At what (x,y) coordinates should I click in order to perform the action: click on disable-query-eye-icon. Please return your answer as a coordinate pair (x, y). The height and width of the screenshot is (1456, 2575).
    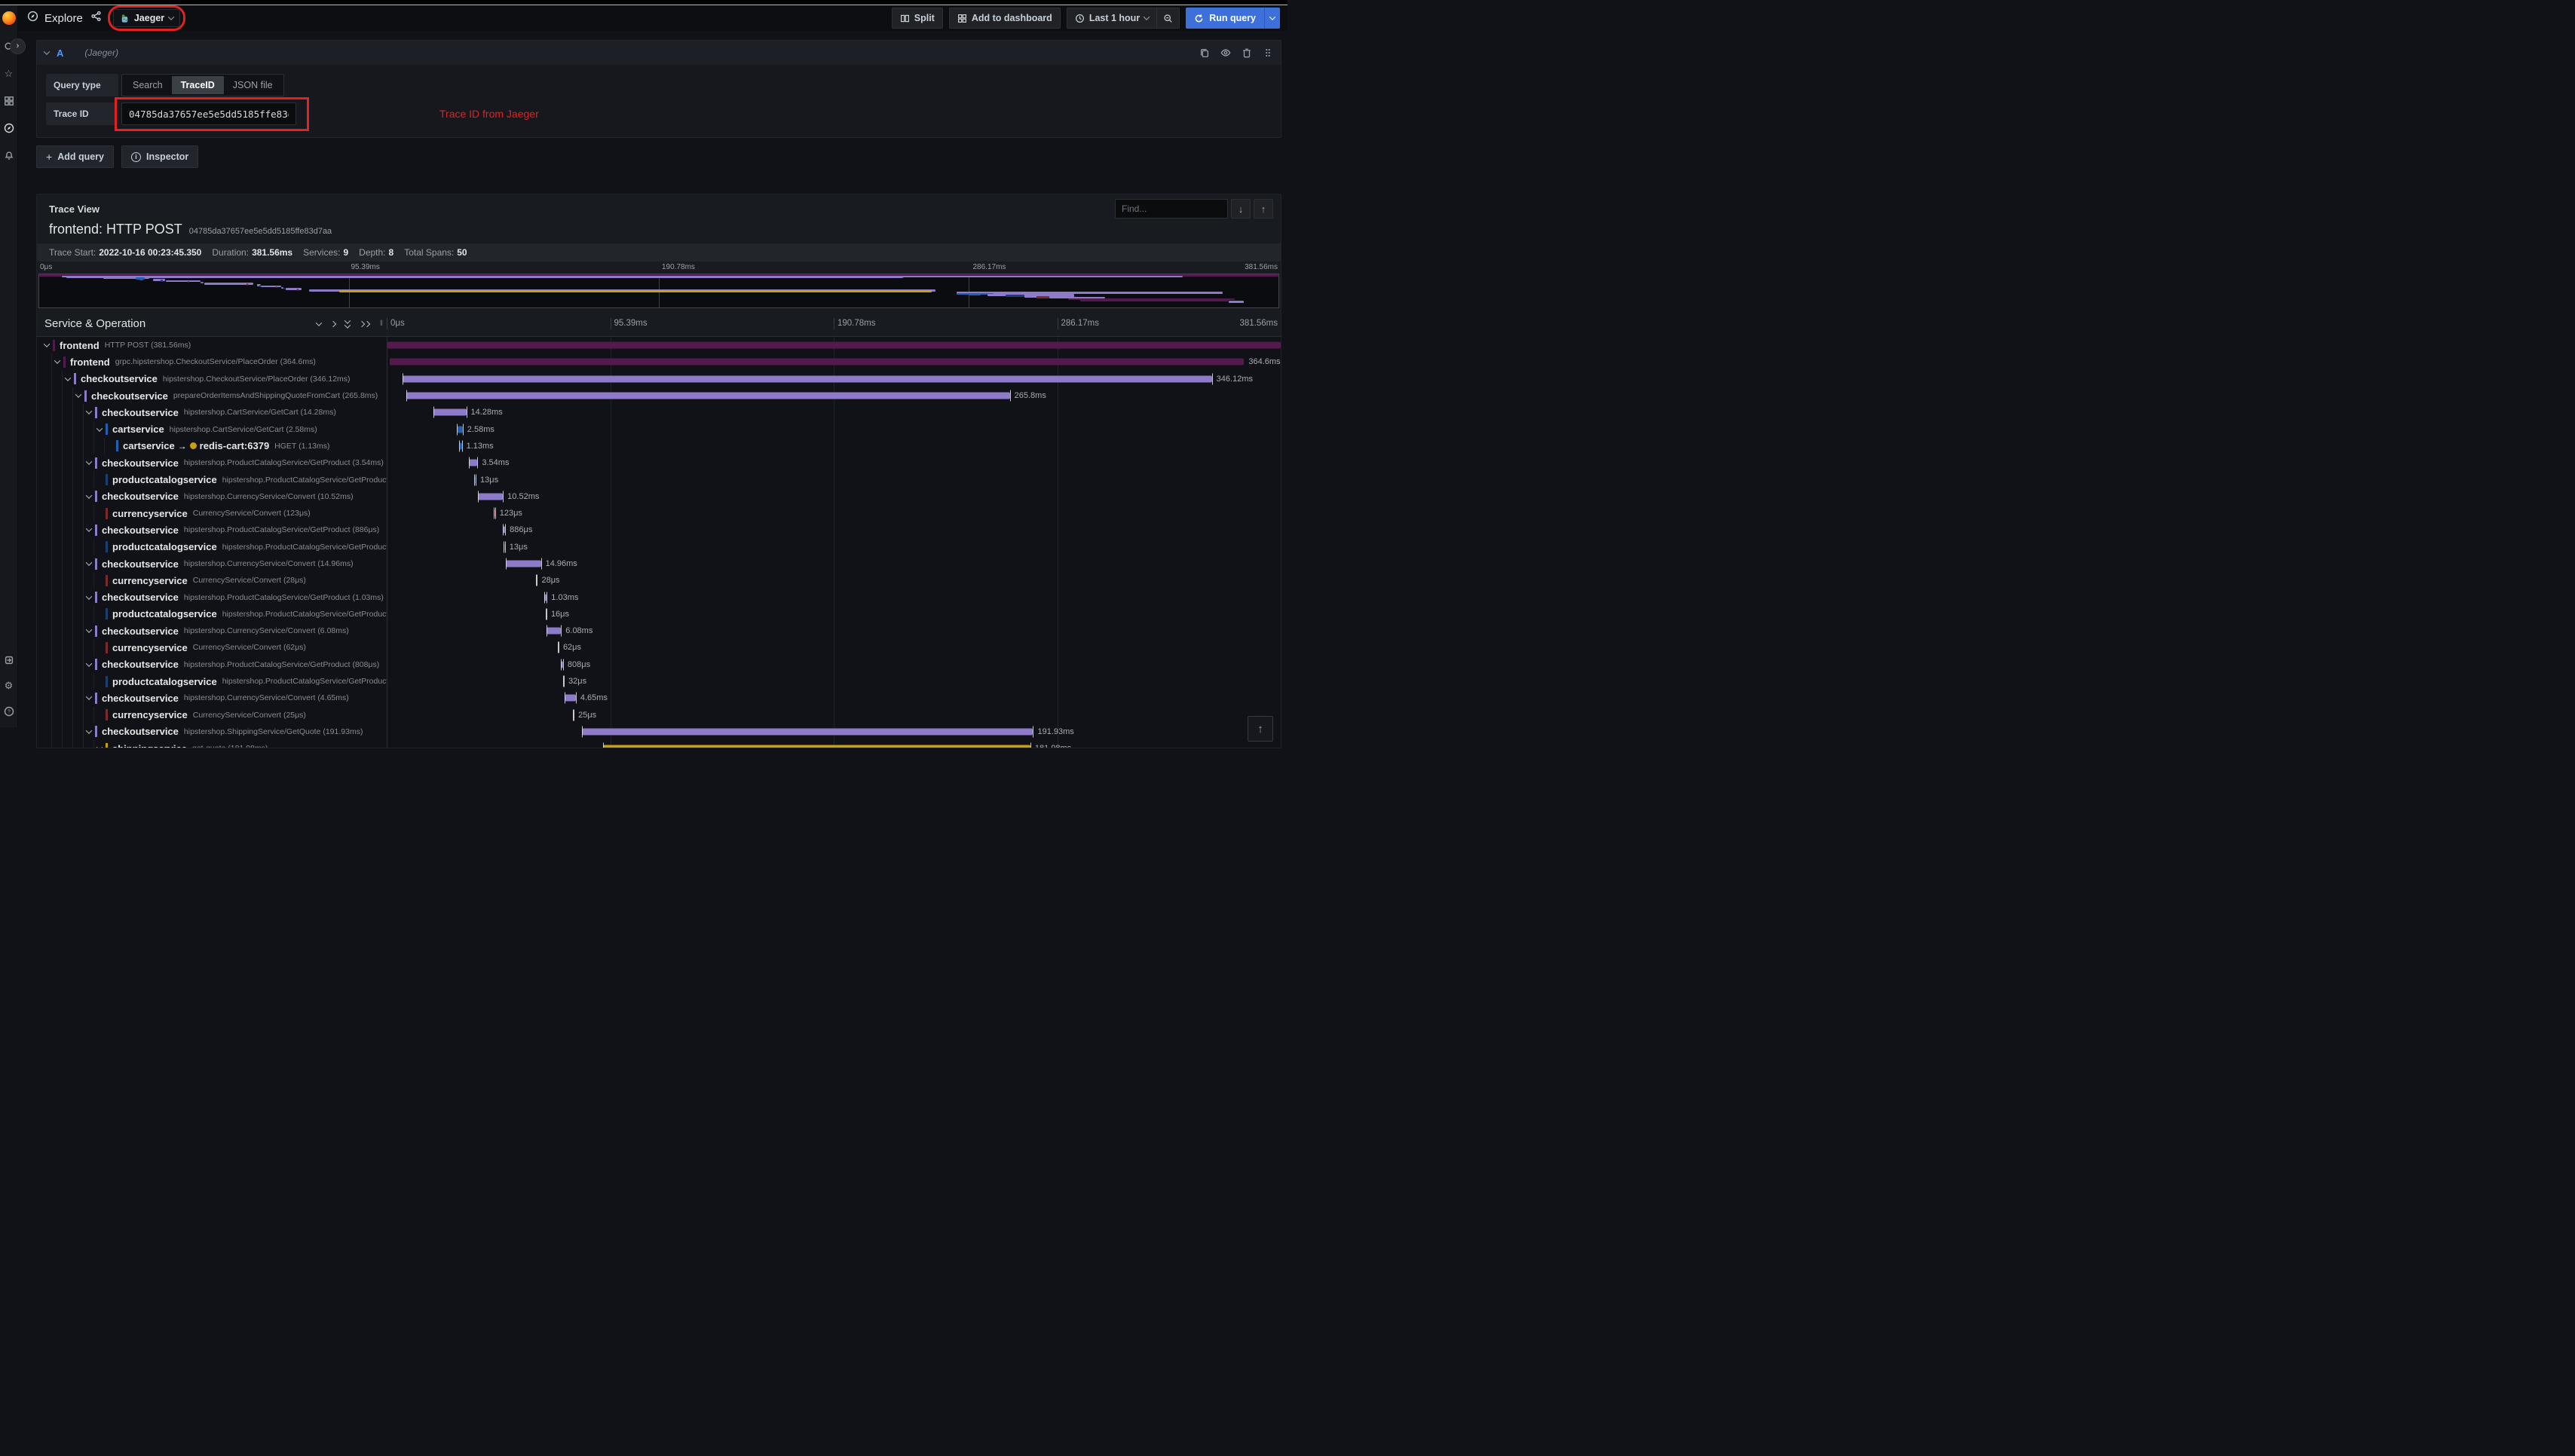
    Looking at the image, I should click on (1225, 52).